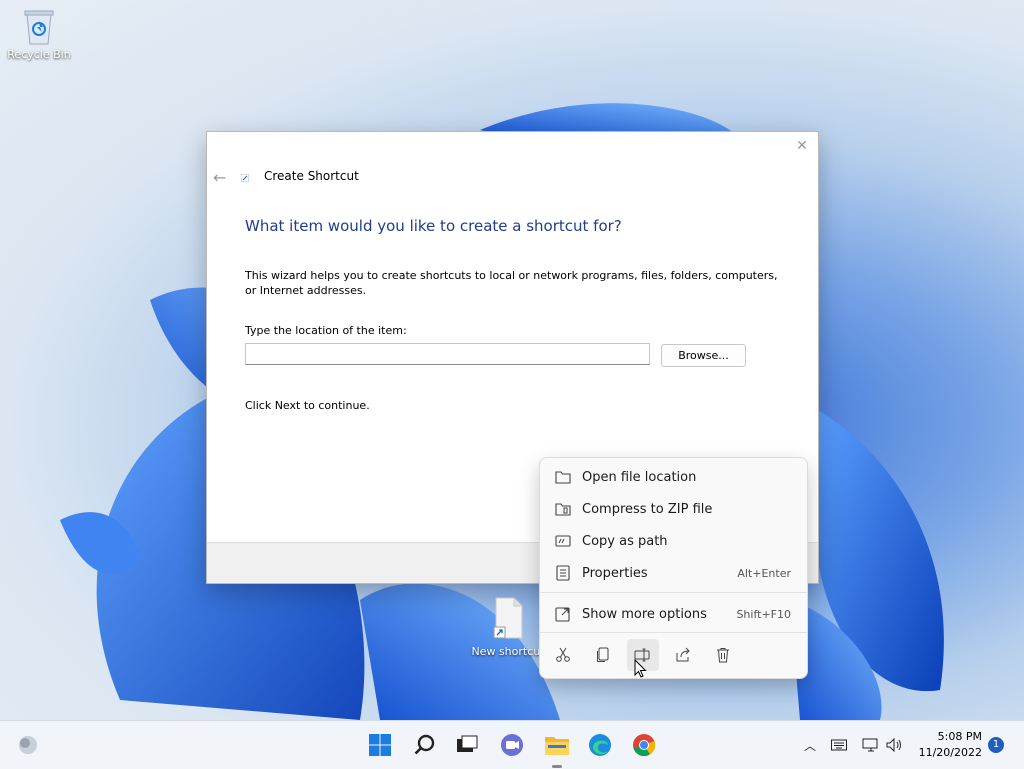  I want to click on shortcut-label: New shortcut, so click(508, 651).